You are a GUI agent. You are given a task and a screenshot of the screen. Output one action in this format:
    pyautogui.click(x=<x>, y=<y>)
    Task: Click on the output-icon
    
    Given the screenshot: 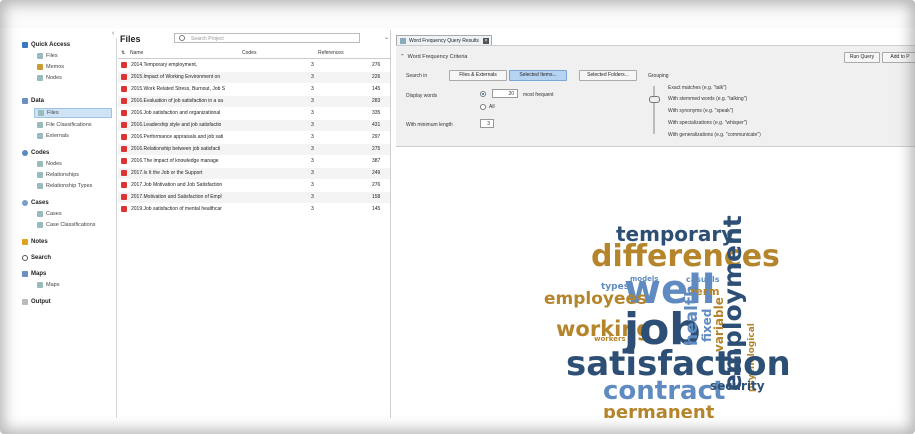 What is the action you would take?
    pyautogui.click(x=25, y=302)
    